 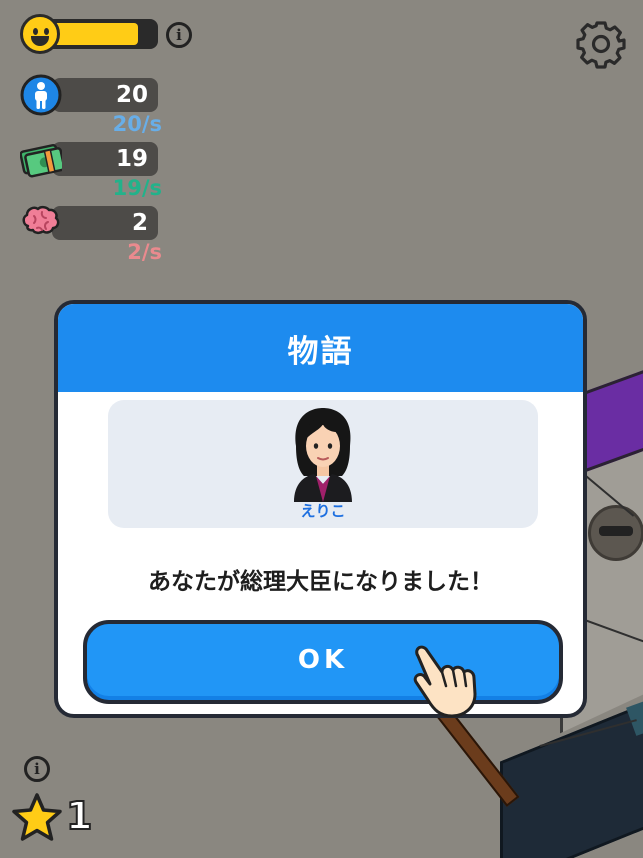 What do you see at coordinates (323, 455) in the screenshot?
I see `character-portrait` at bounding box center [323, 455].